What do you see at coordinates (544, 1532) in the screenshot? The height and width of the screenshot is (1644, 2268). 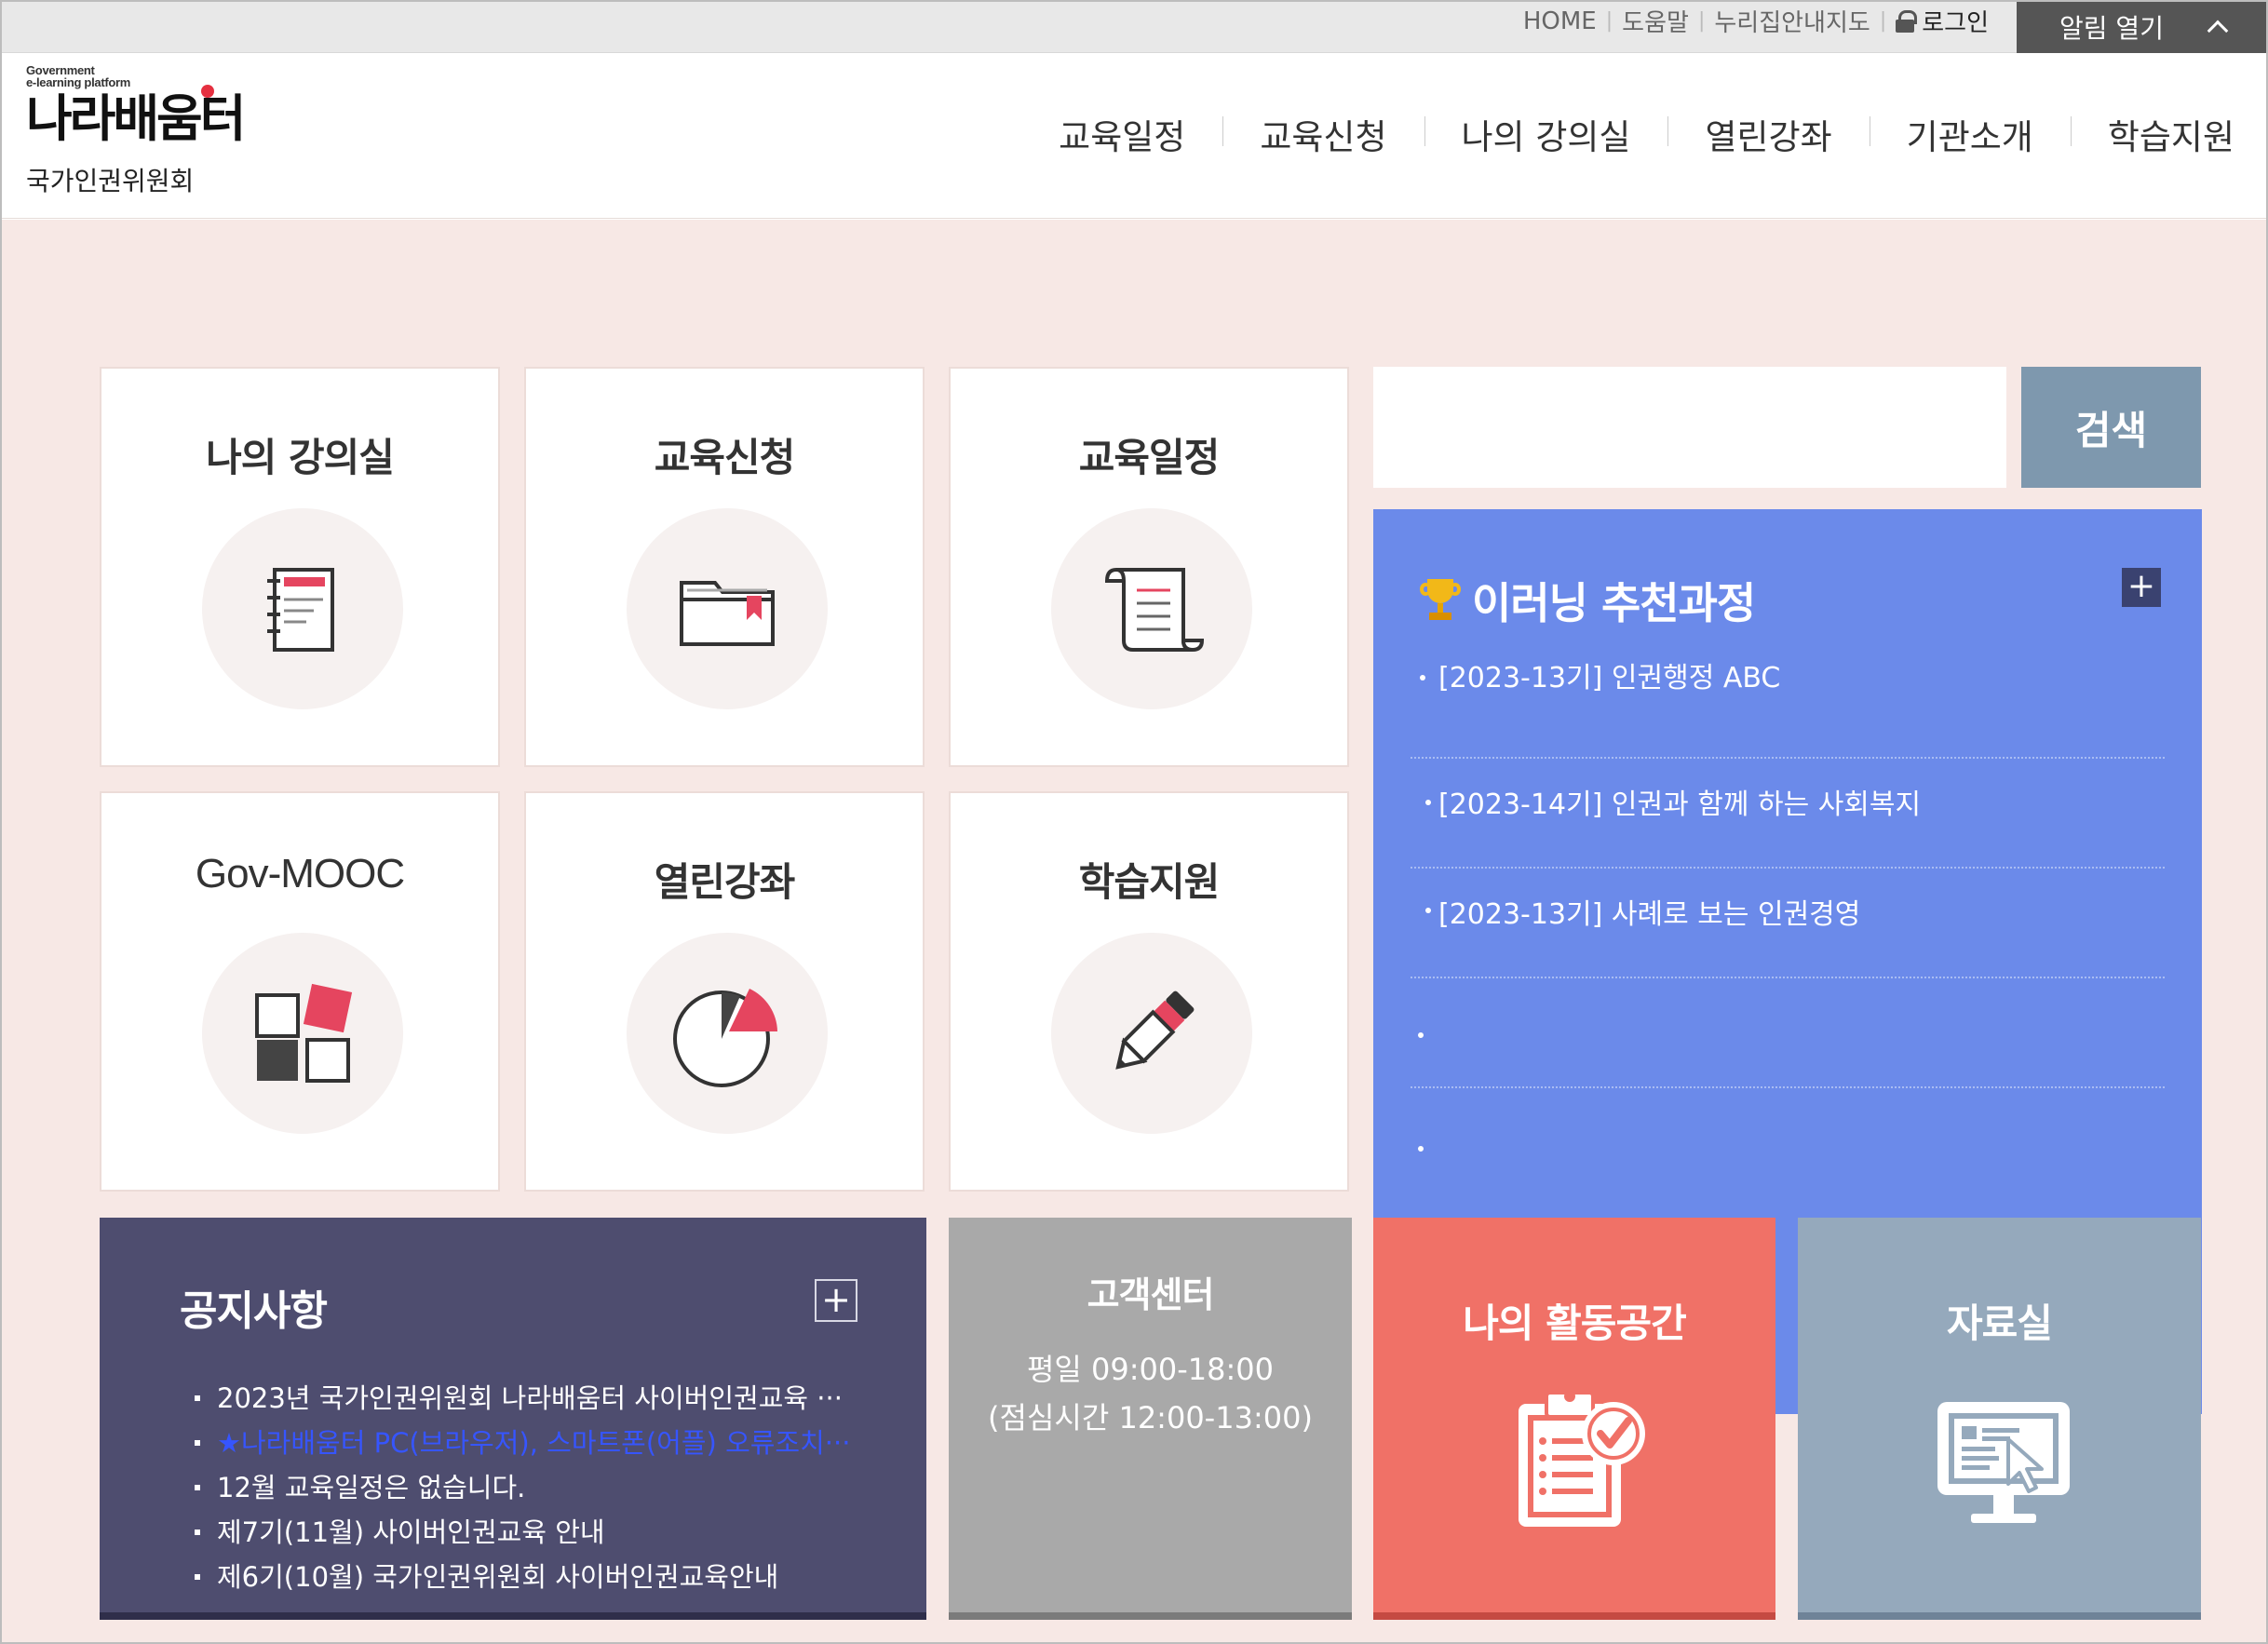 I see `notice-item: 제7기(11월) 사이버인권교육 안내` at bounding box center [544, 1532].